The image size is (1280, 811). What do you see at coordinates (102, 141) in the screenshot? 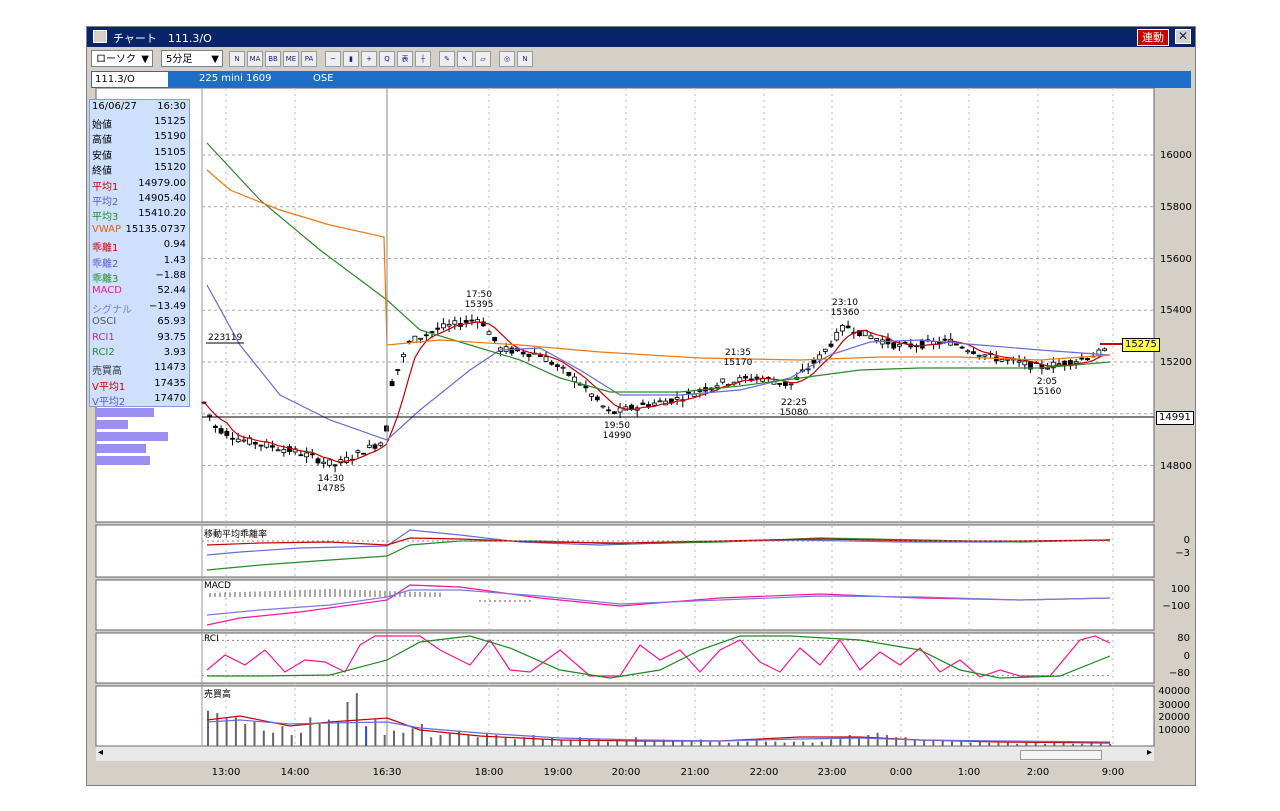
I see `info-label: 高値` at bounding box center [102, 141].